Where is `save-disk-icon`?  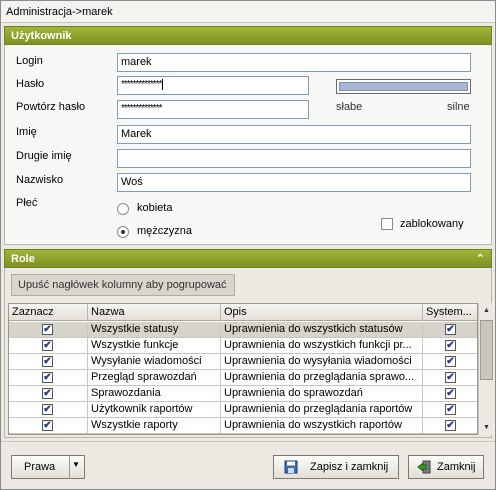
save-disk-icon is located at coordinates (291, 467).